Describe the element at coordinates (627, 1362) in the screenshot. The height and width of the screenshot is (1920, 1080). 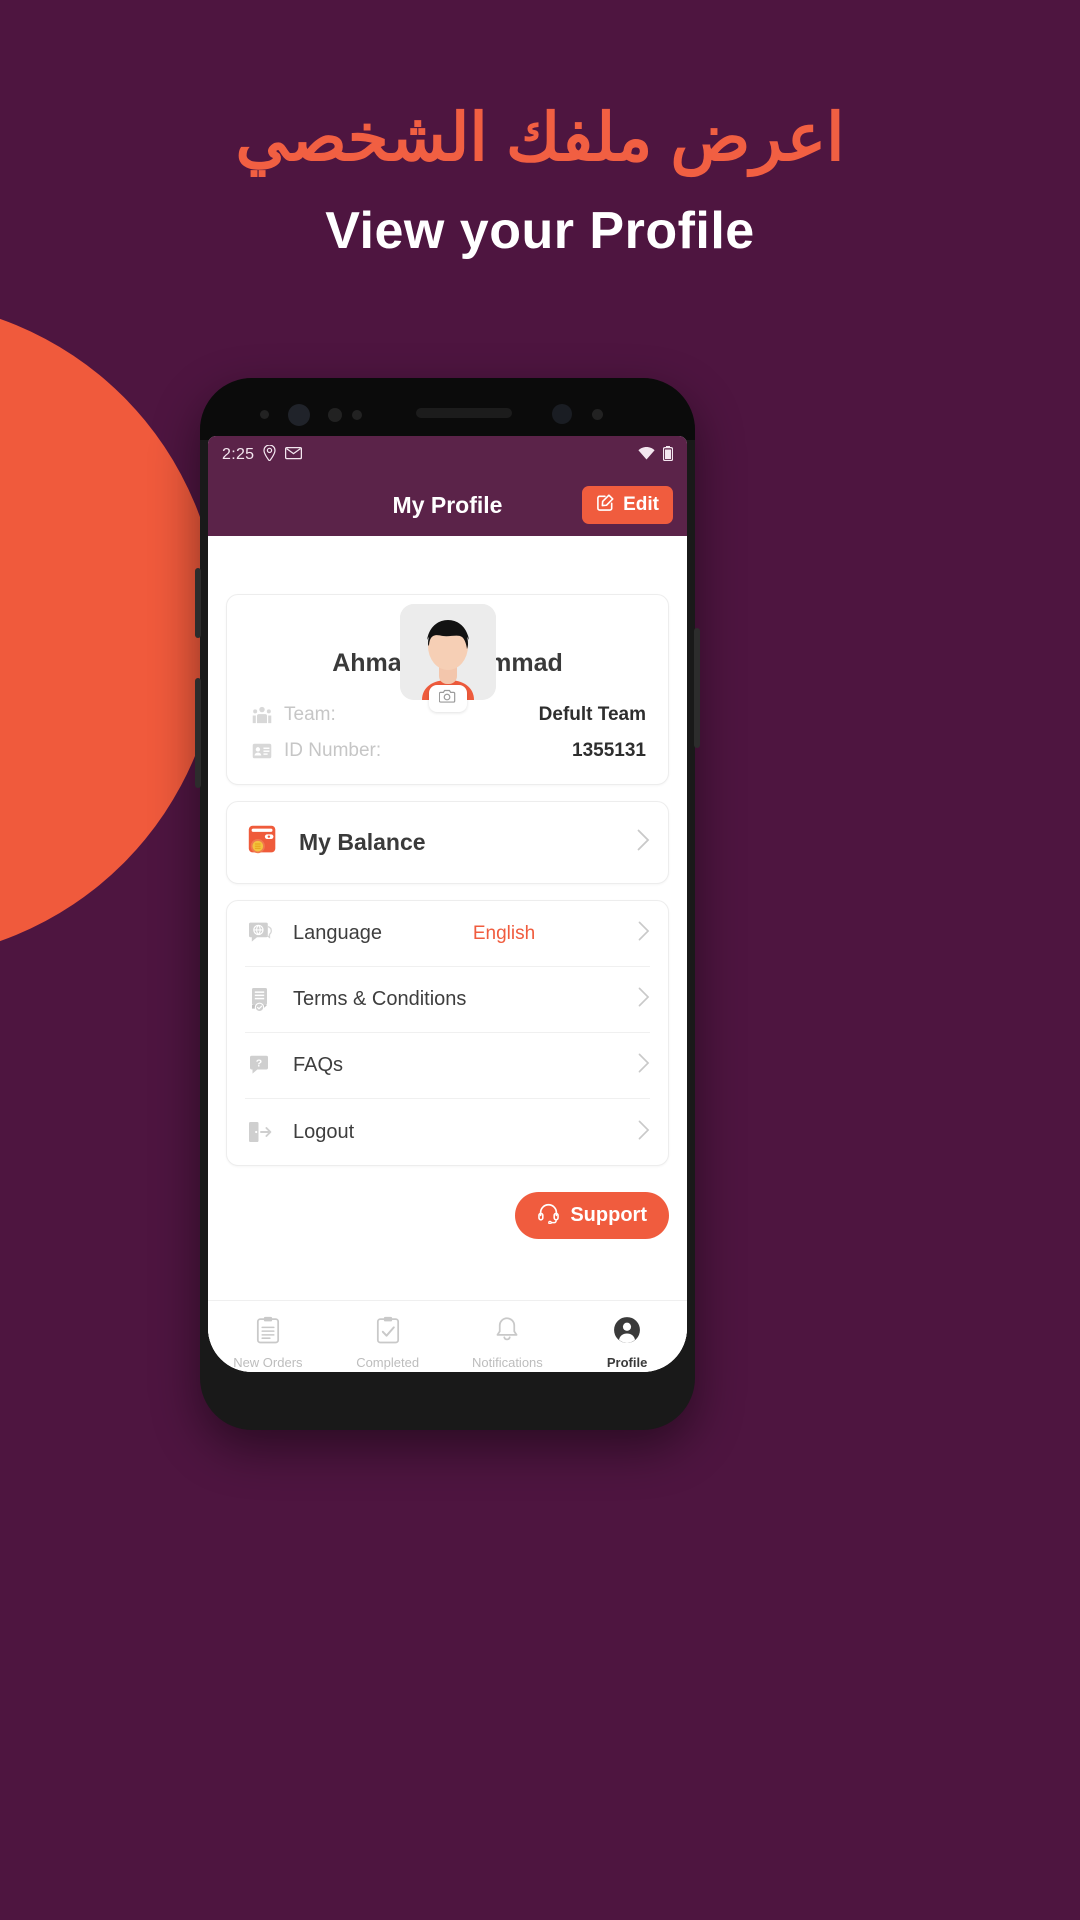
I see `nav-item-profile-label: Profile` at that location.